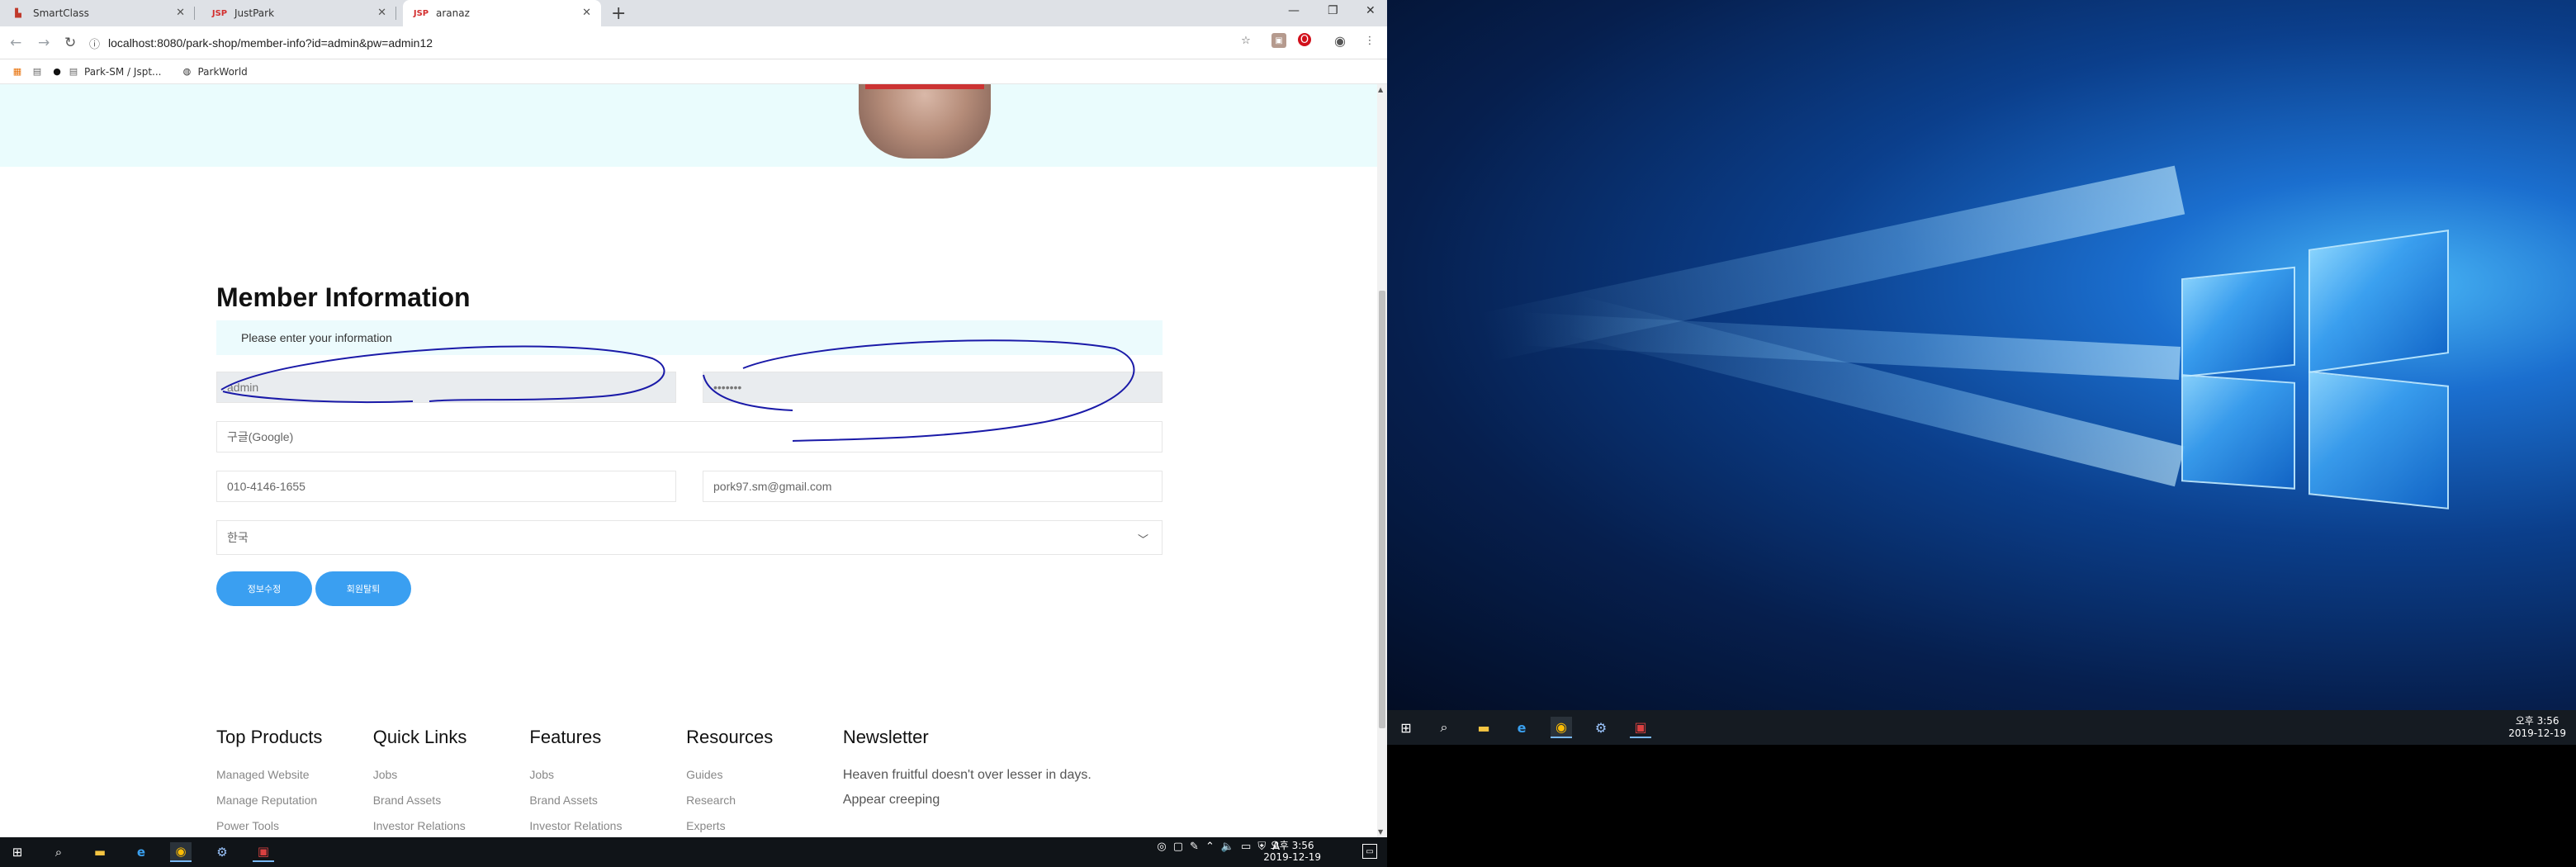 This screenshot has height=867, width=2576. Describe the element at coordinates (502, 13) in the screenshot. I see `tab-aranaz: JSP aranaz ✕` at that location.